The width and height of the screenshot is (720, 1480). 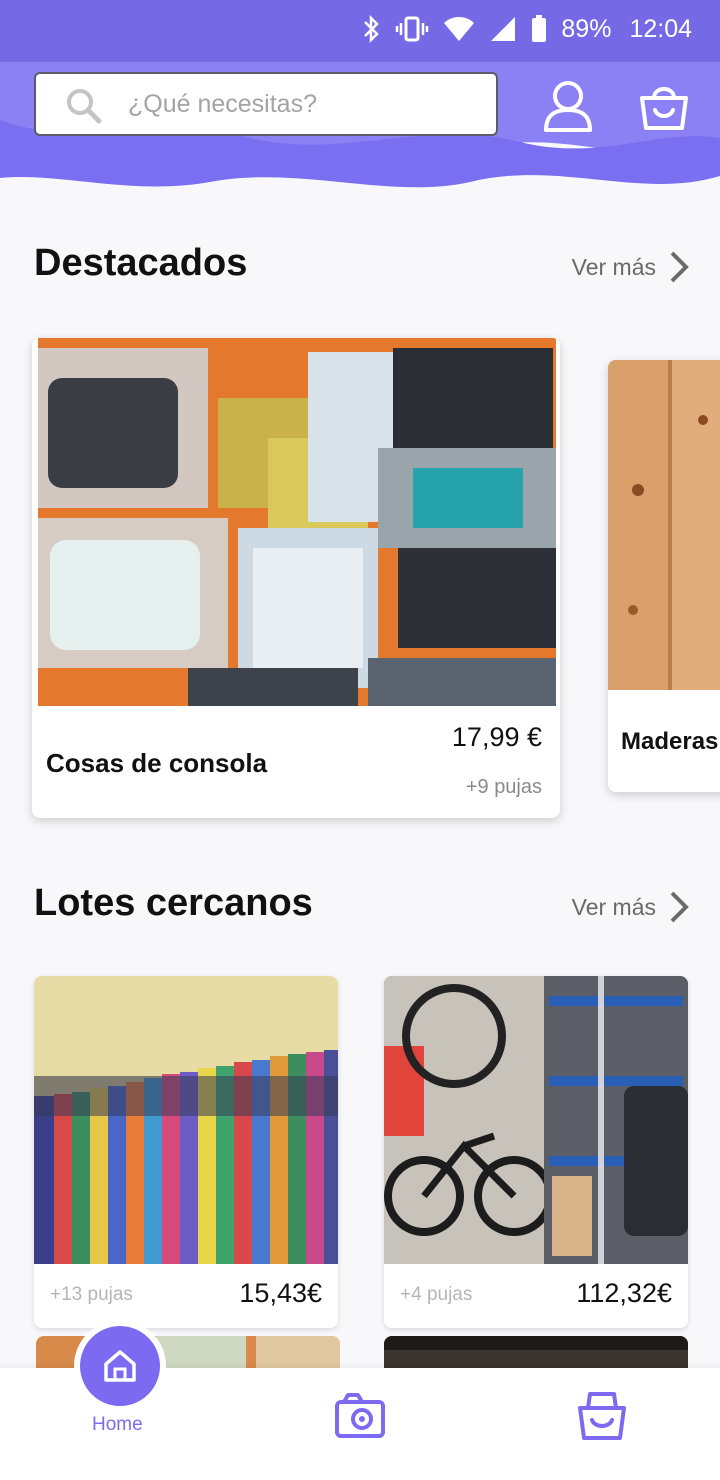 What do you see at coordinates (360, 31) in the screenshot?
I see `status-bar: 89% 12:04` at bounding box center [360, 31].